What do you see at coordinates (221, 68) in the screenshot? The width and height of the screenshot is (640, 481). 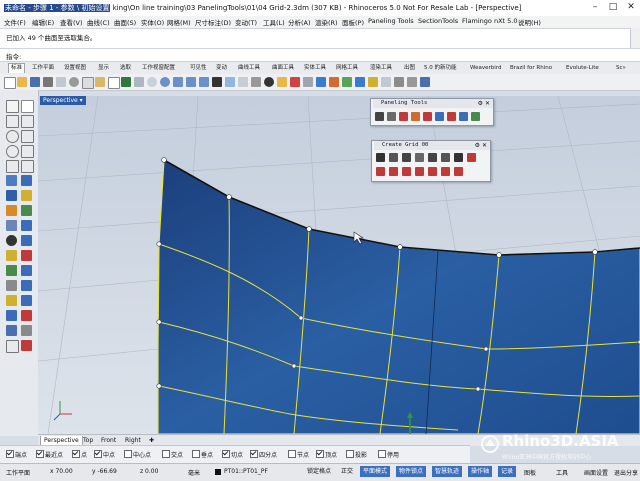 I see `toolbar-tab-transform: 变动` at bounding box center [221, 68].